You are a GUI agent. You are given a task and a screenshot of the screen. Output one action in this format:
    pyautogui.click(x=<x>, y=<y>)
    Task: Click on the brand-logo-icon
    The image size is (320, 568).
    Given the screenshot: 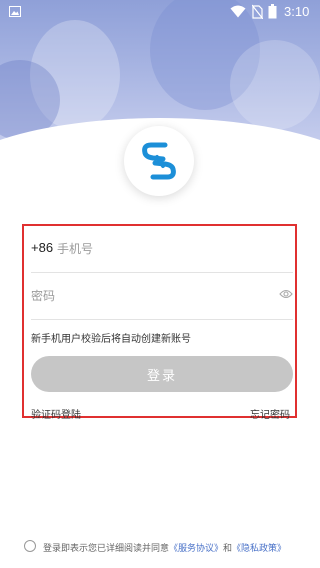 What is the action you would take?
    pyautogui.click(x=159, y=161)
    